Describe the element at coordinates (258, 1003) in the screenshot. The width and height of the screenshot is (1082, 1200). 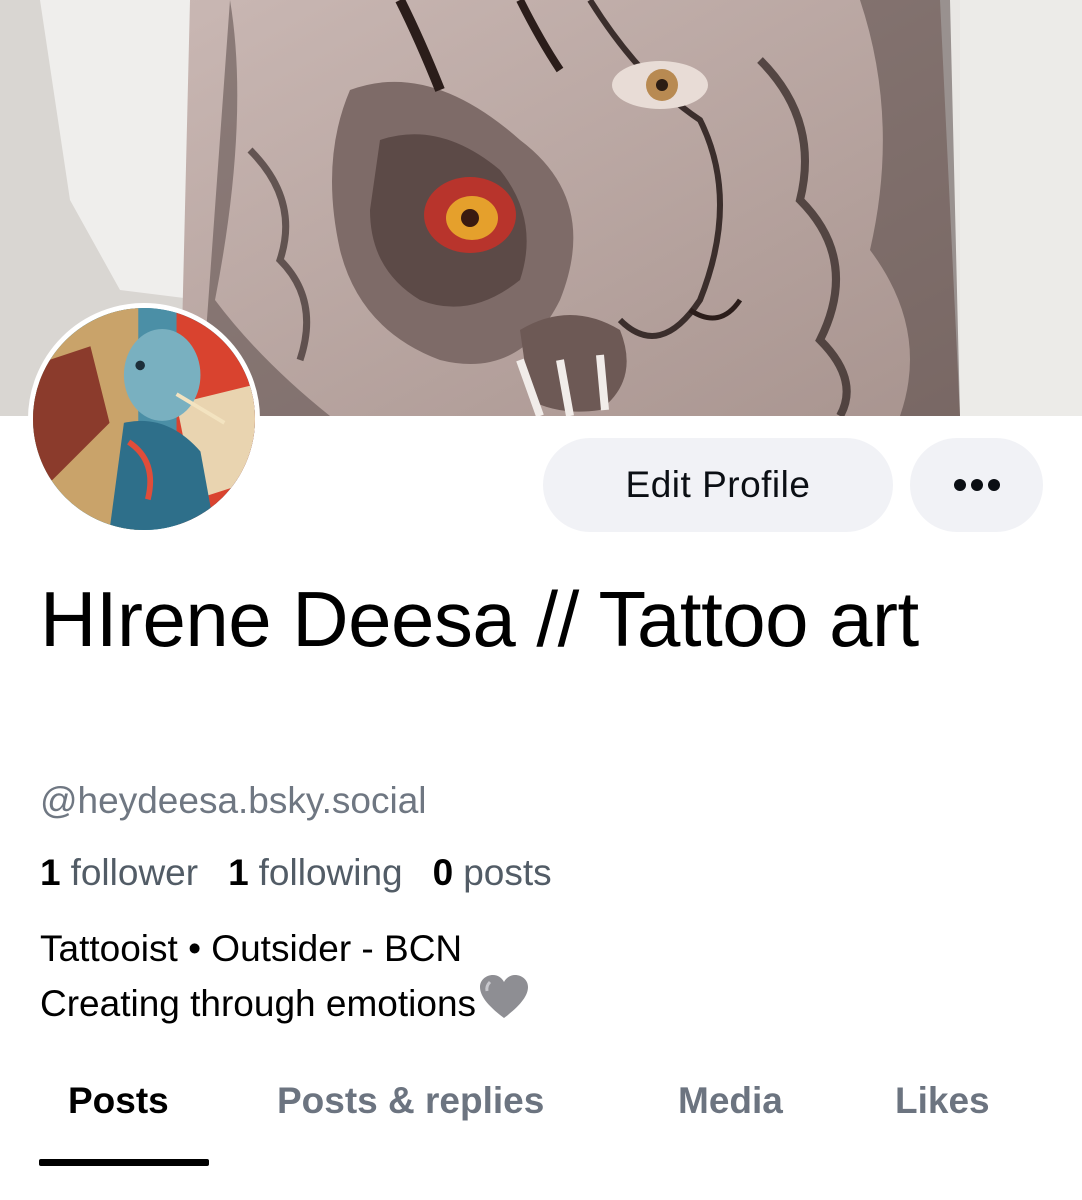
I see `bio-line-2: Creating through emotions` at that location.